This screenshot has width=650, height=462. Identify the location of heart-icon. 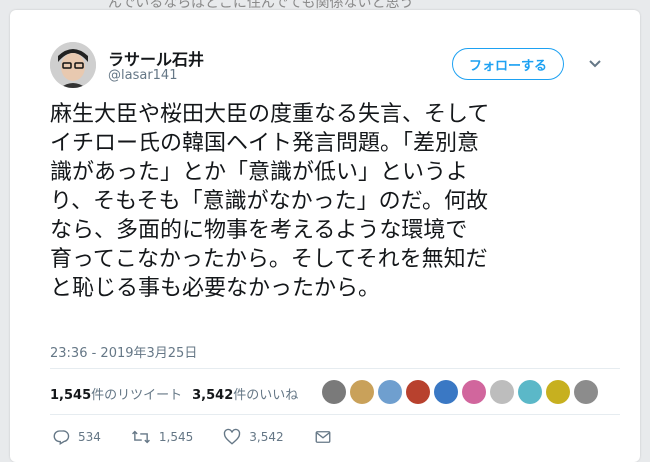
(232, 436).